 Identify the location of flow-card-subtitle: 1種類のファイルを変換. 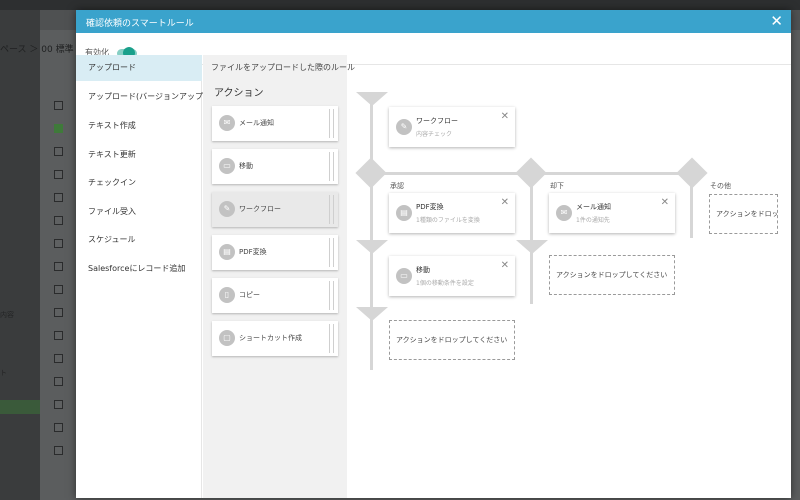
(448, 220).